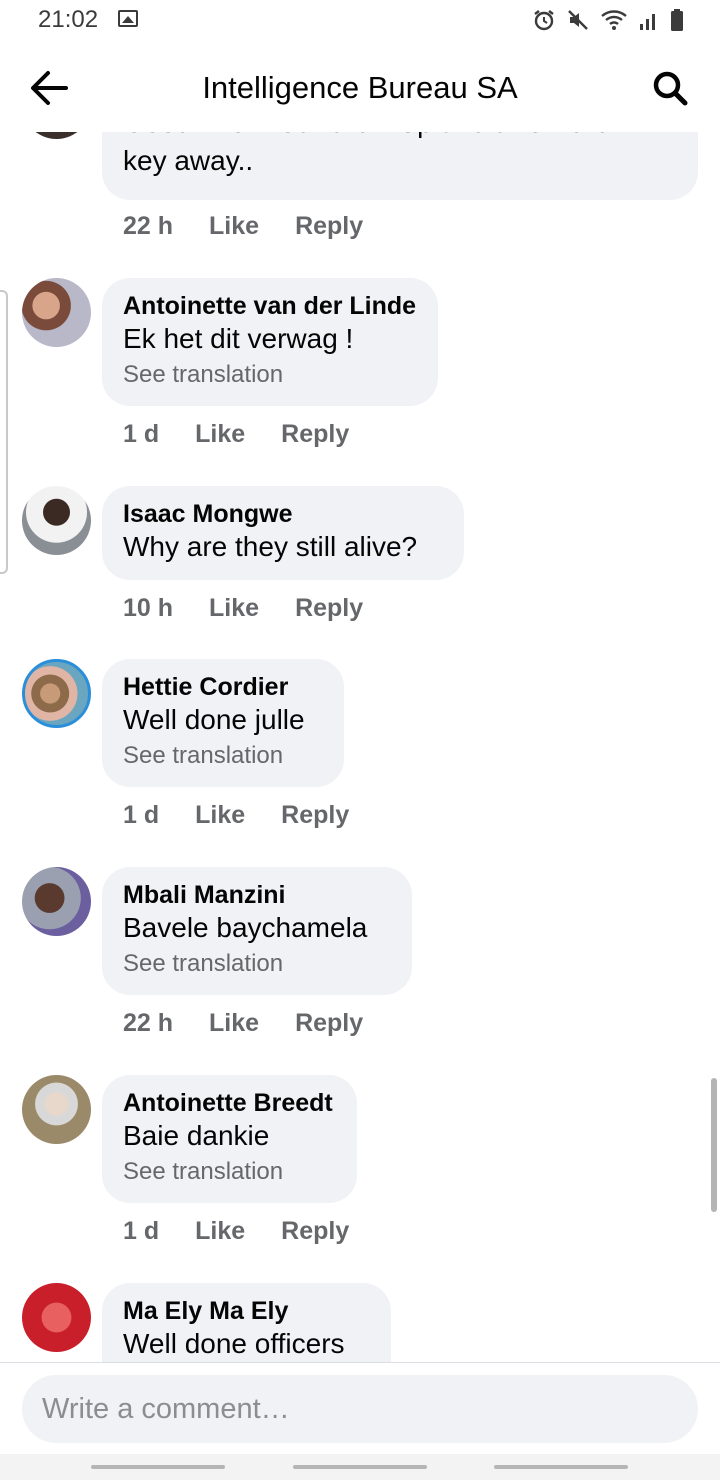  Describe the element at coordinates (544, 20) in the screenshot. I see `alarm-icon` at that location.